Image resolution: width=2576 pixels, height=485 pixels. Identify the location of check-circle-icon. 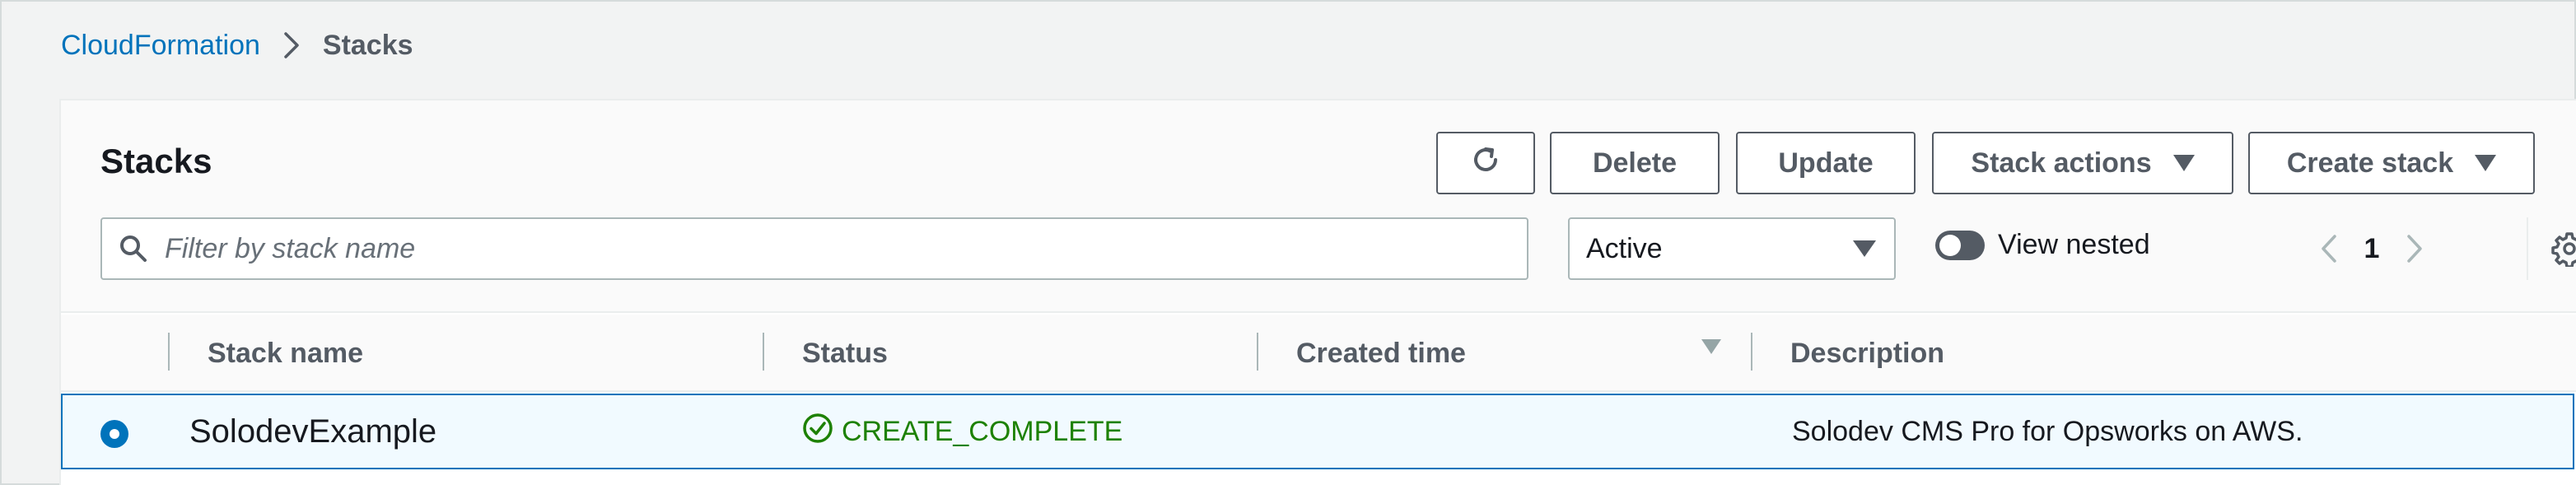
(817, 432).